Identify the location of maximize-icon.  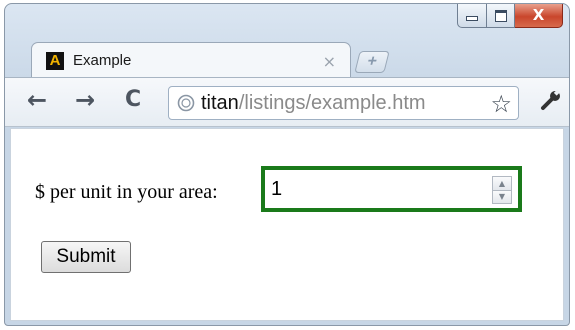
(500, 15).